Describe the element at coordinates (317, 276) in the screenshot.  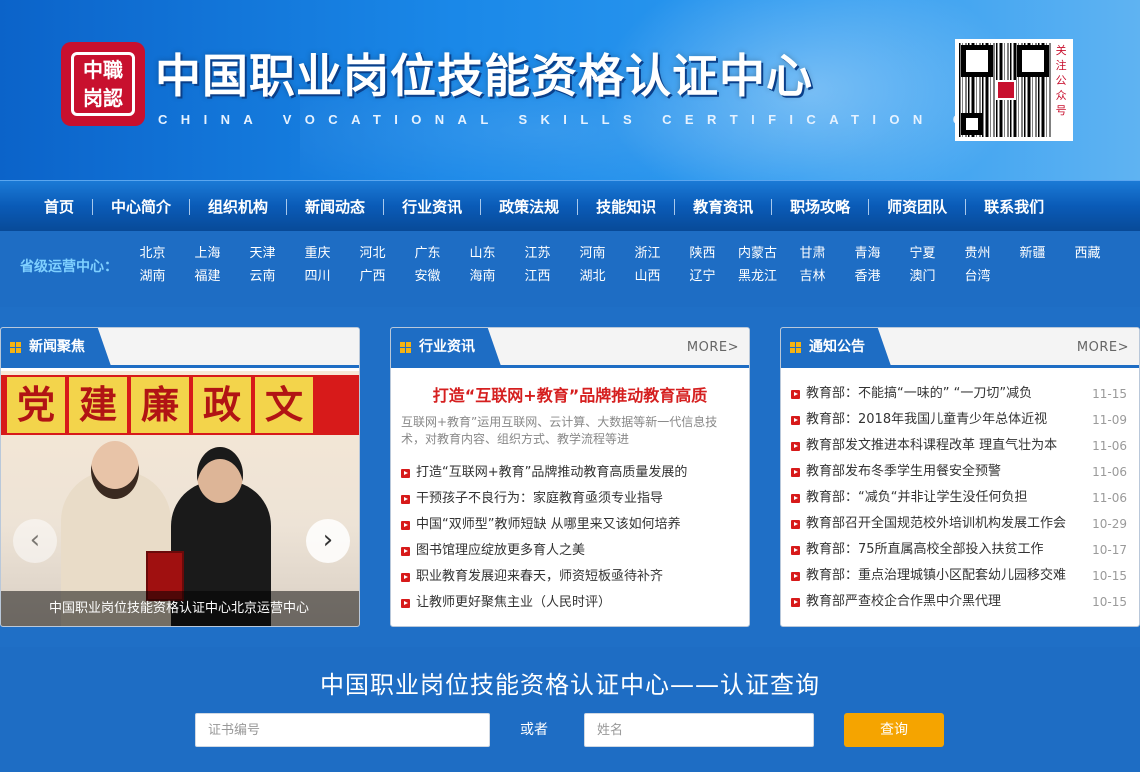
I see `province-link: 四川` at that location.